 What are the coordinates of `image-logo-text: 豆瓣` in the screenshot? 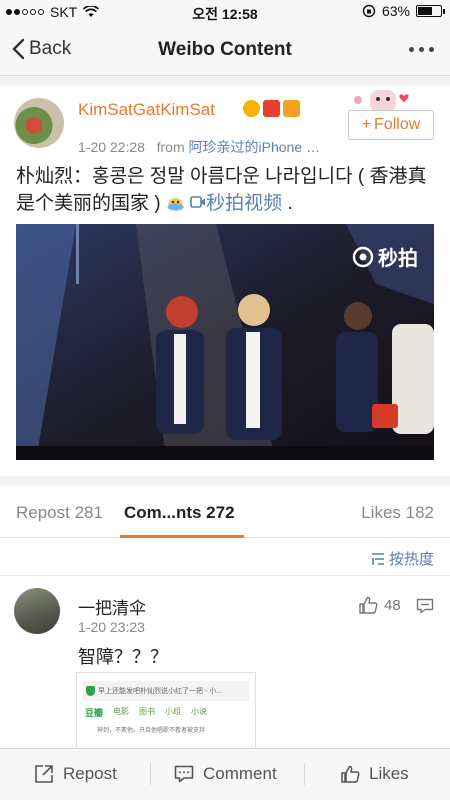 It's located at (94, 713).